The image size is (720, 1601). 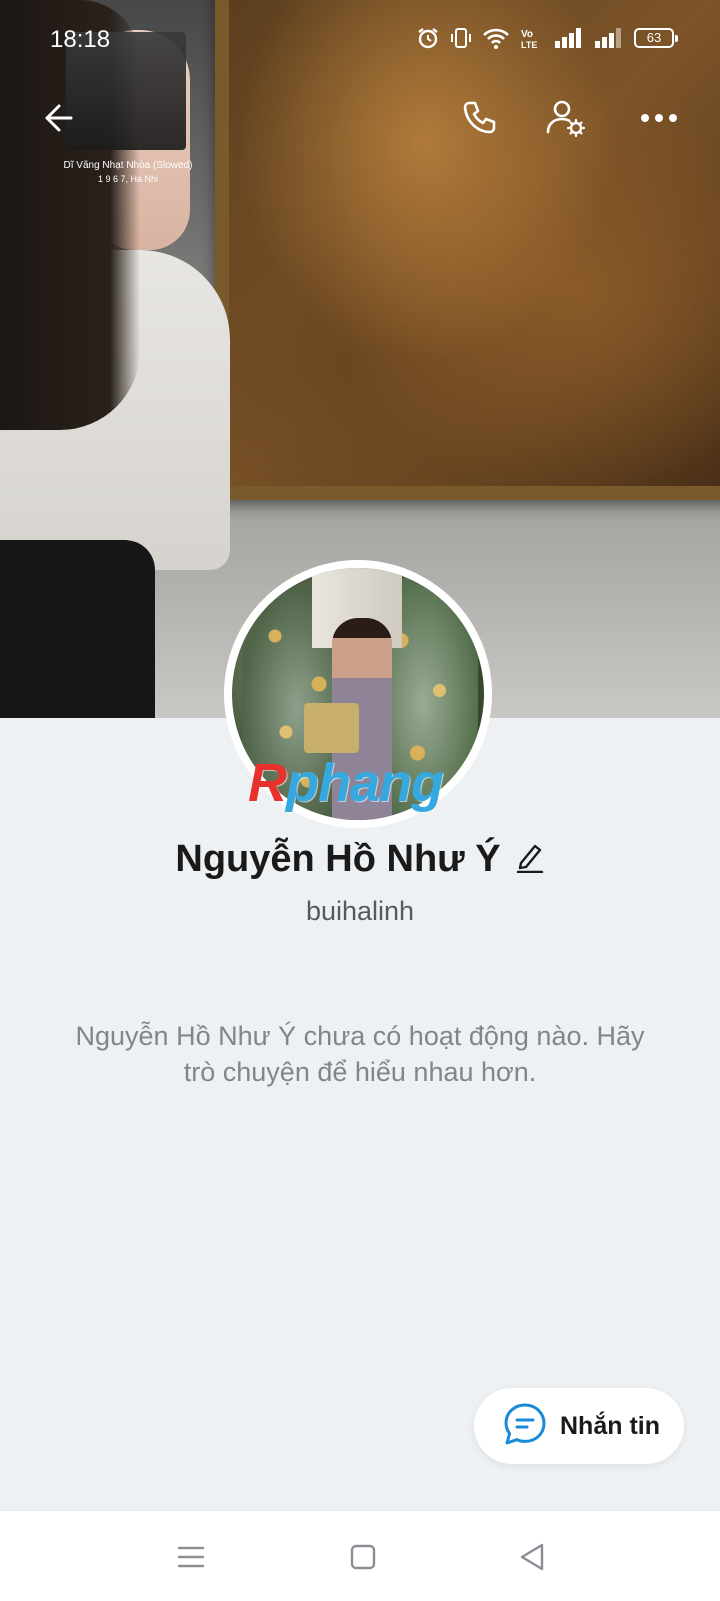 I want to click on cover-person-skirt, so click(x=77, y=629).